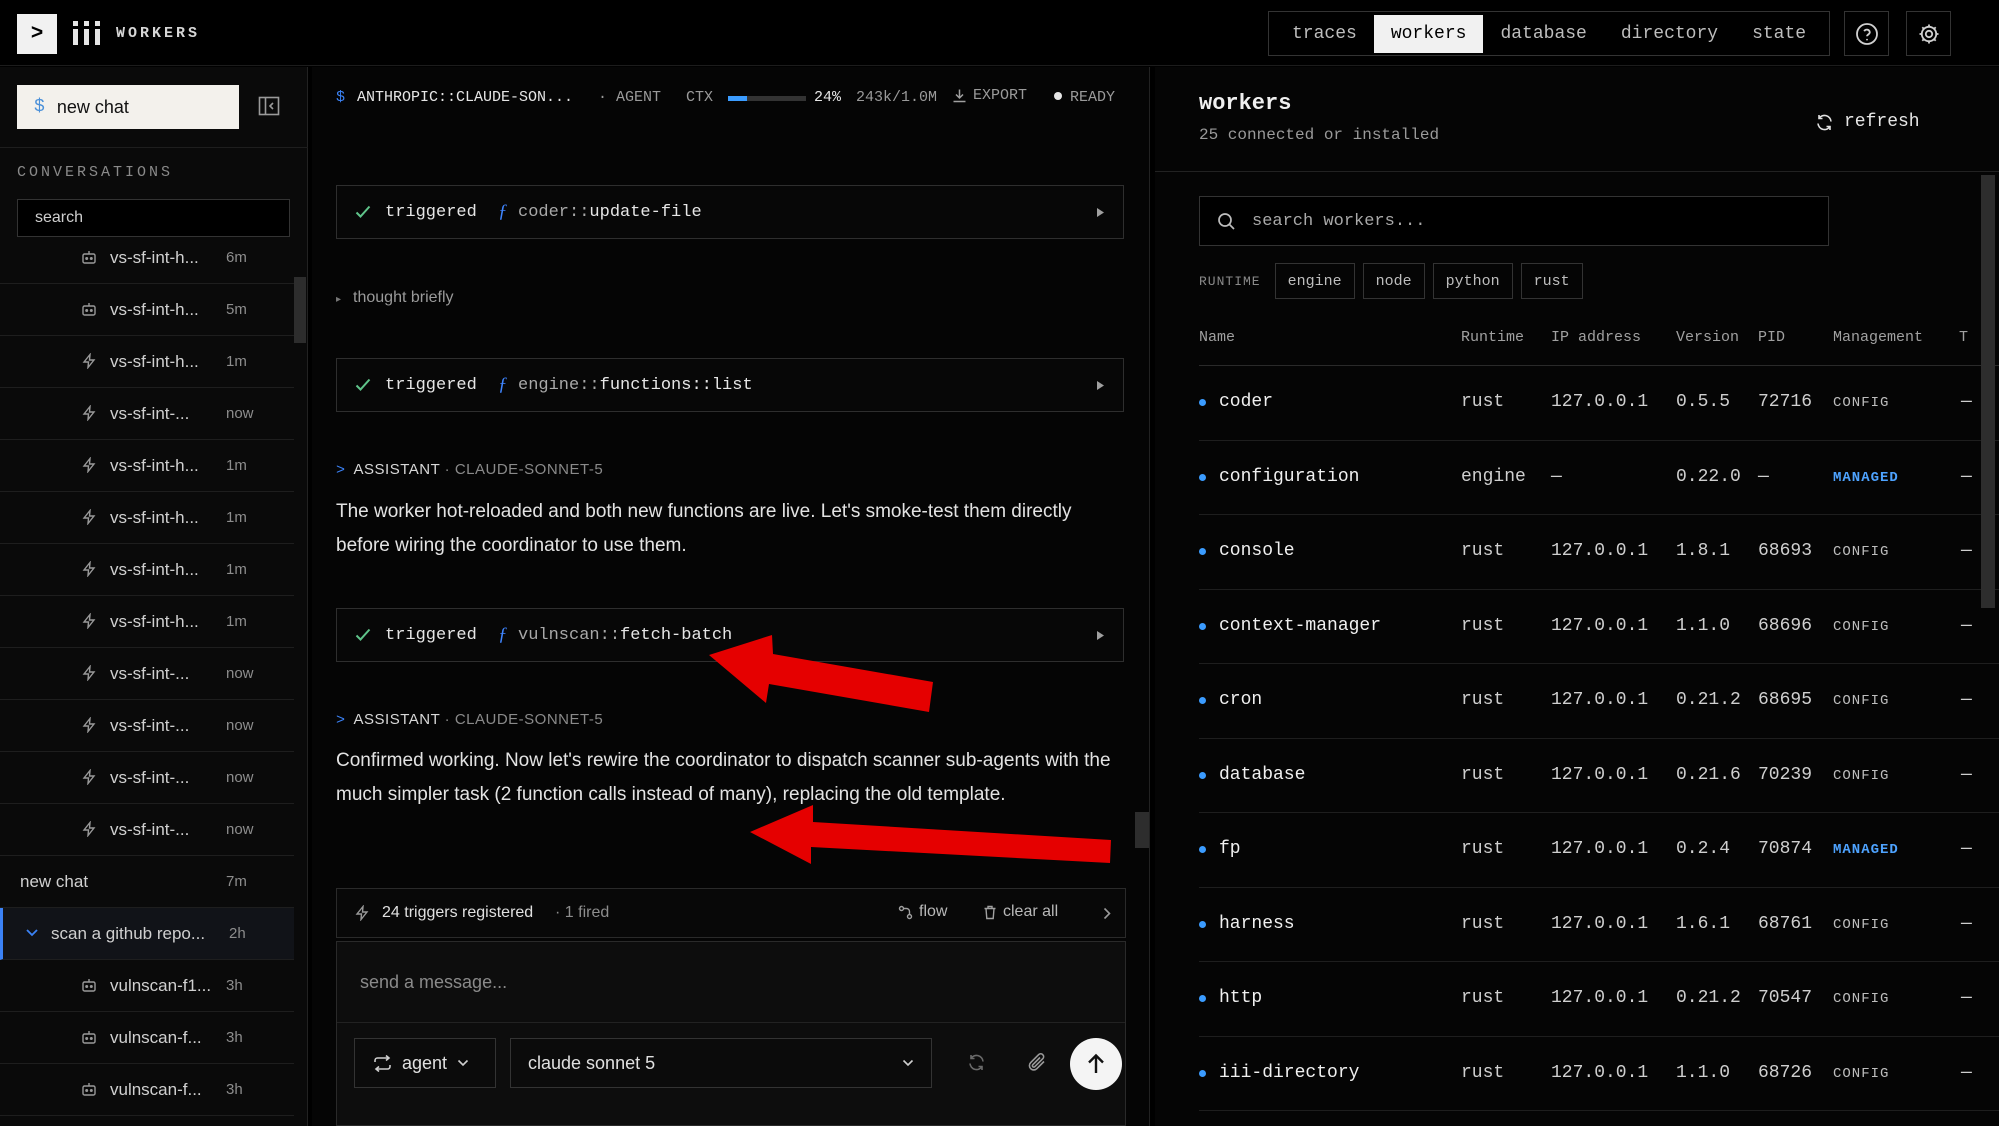 Image resolution: width=1999 pixels, height=1126 pixels. I want to click on flow-button: flow, so click(922, 912).